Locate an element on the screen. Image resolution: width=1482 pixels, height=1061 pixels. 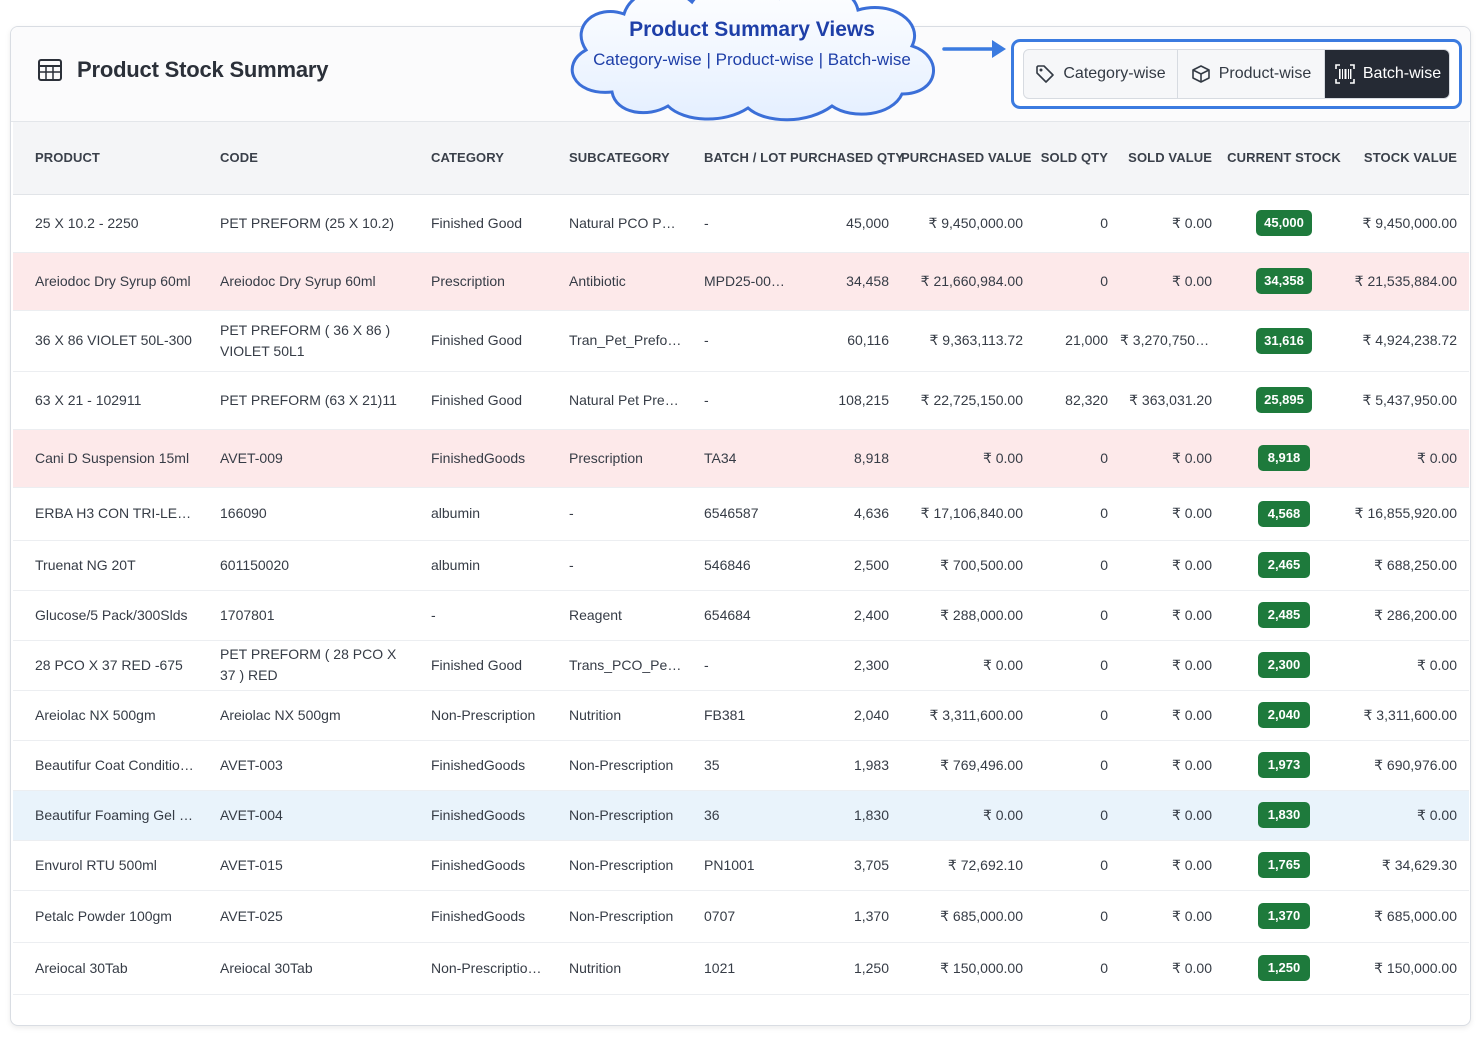
cell-purchased-qty: 1,830 is located at coordinates (845, 815).